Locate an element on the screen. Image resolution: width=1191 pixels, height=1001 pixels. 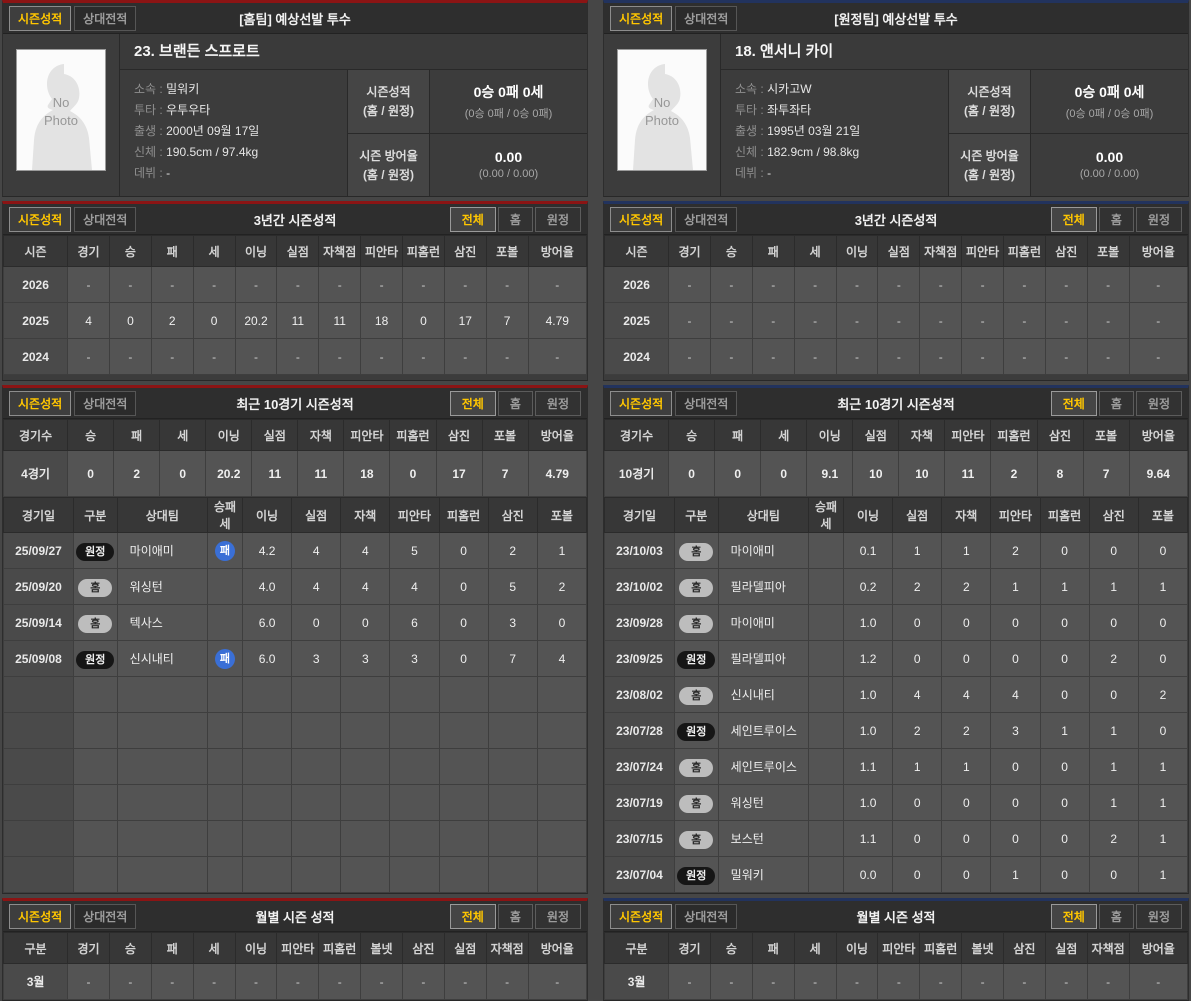
venue-cell: 홈 is located at coordinates (696, 550).